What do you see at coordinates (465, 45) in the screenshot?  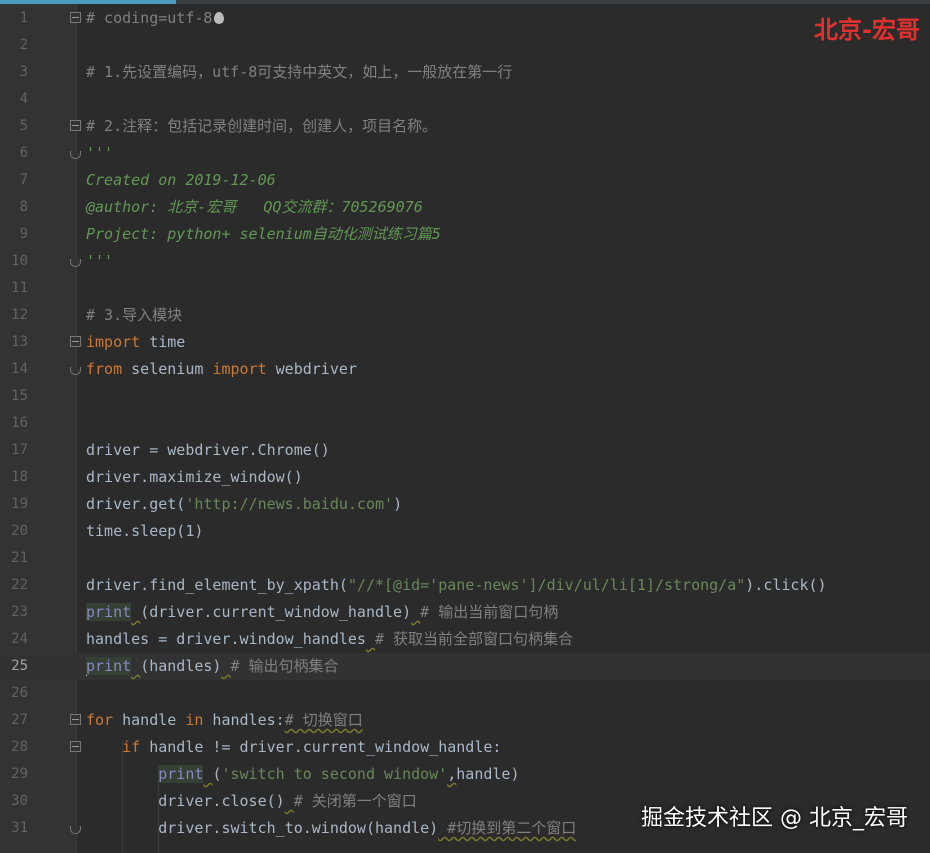 I see `code-line: 2` at bounding box center [465, 45].